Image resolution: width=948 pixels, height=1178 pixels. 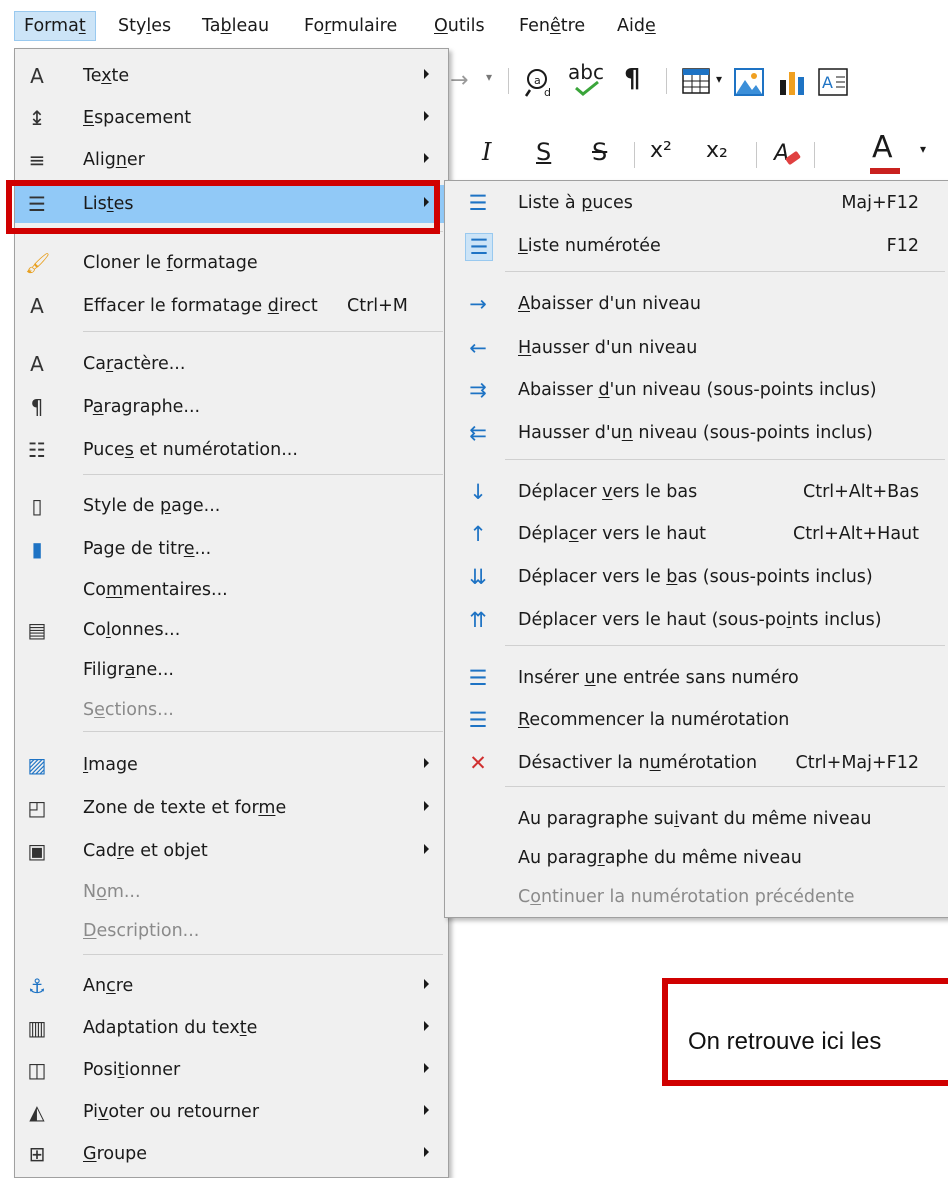 What do you see at coordinates (857, 763) in the screenshot?
I see `menu-item-shortcut: Ctrl+Maj+F12` at bounding box center [857, 763].